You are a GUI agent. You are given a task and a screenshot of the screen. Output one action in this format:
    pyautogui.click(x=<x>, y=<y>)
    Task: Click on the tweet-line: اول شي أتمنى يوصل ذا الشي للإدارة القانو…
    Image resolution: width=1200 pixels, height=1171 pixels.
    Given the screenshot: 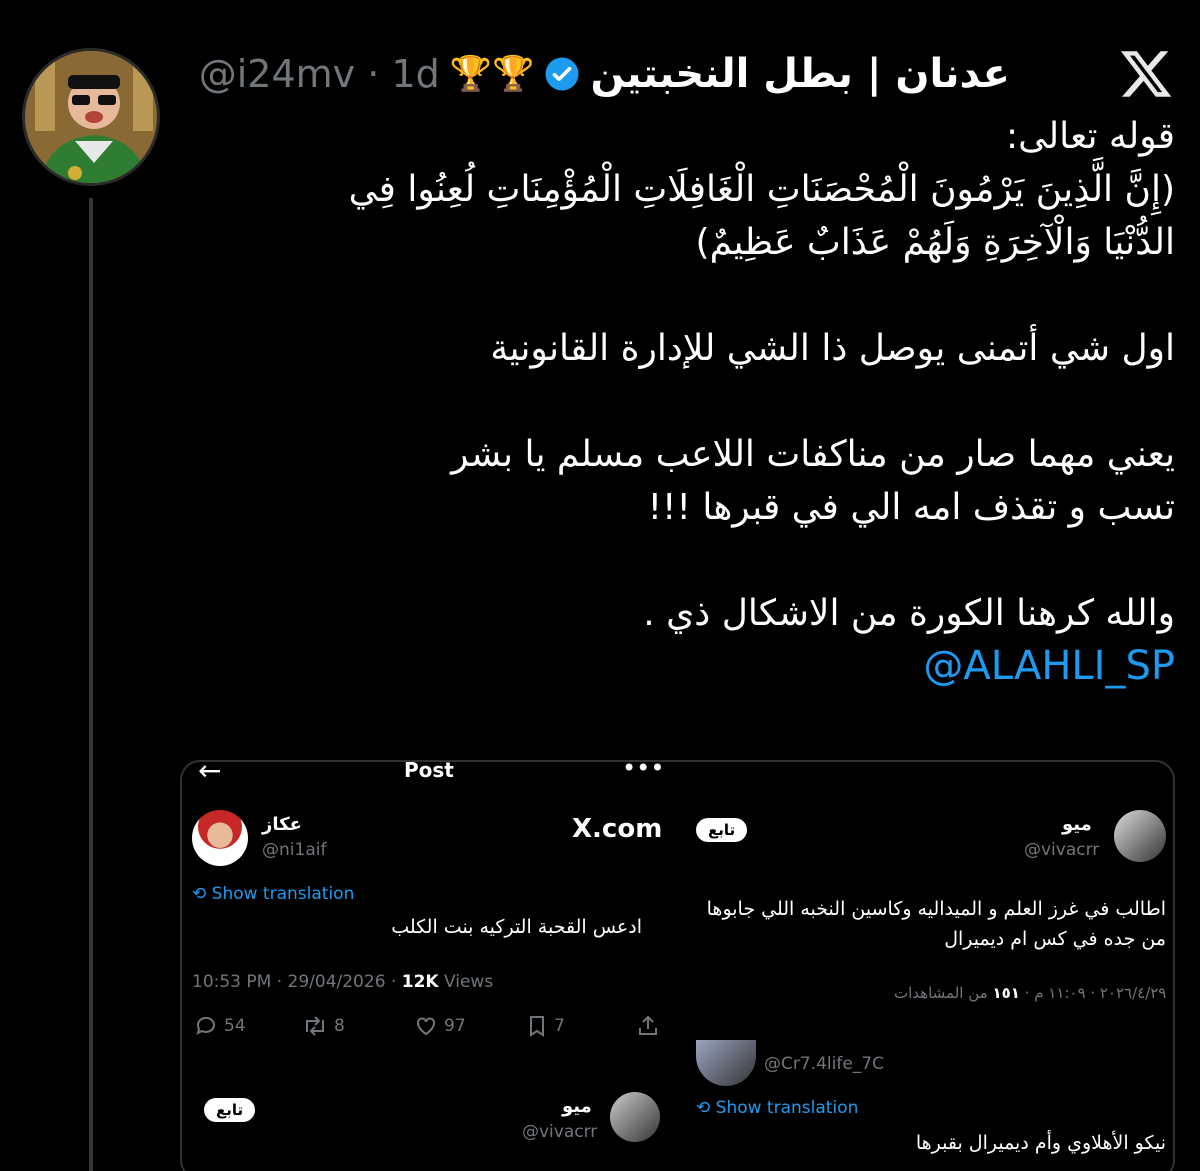 What is the action you would take?
    pyautogui.click(x=832, y=348)
    